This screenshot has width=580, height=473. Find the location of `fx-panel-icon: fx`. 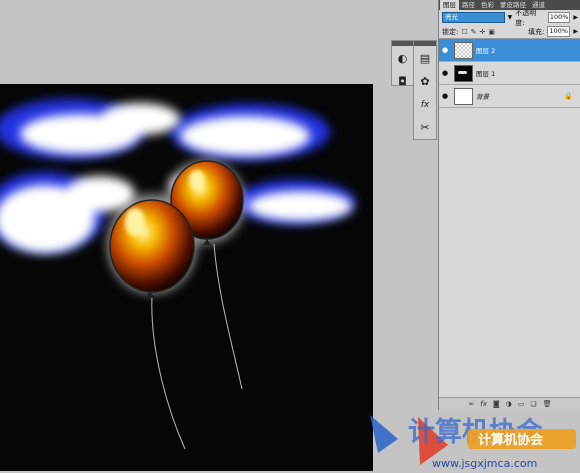

fx-panel-icon: fx is located at coordinates (425, 104).